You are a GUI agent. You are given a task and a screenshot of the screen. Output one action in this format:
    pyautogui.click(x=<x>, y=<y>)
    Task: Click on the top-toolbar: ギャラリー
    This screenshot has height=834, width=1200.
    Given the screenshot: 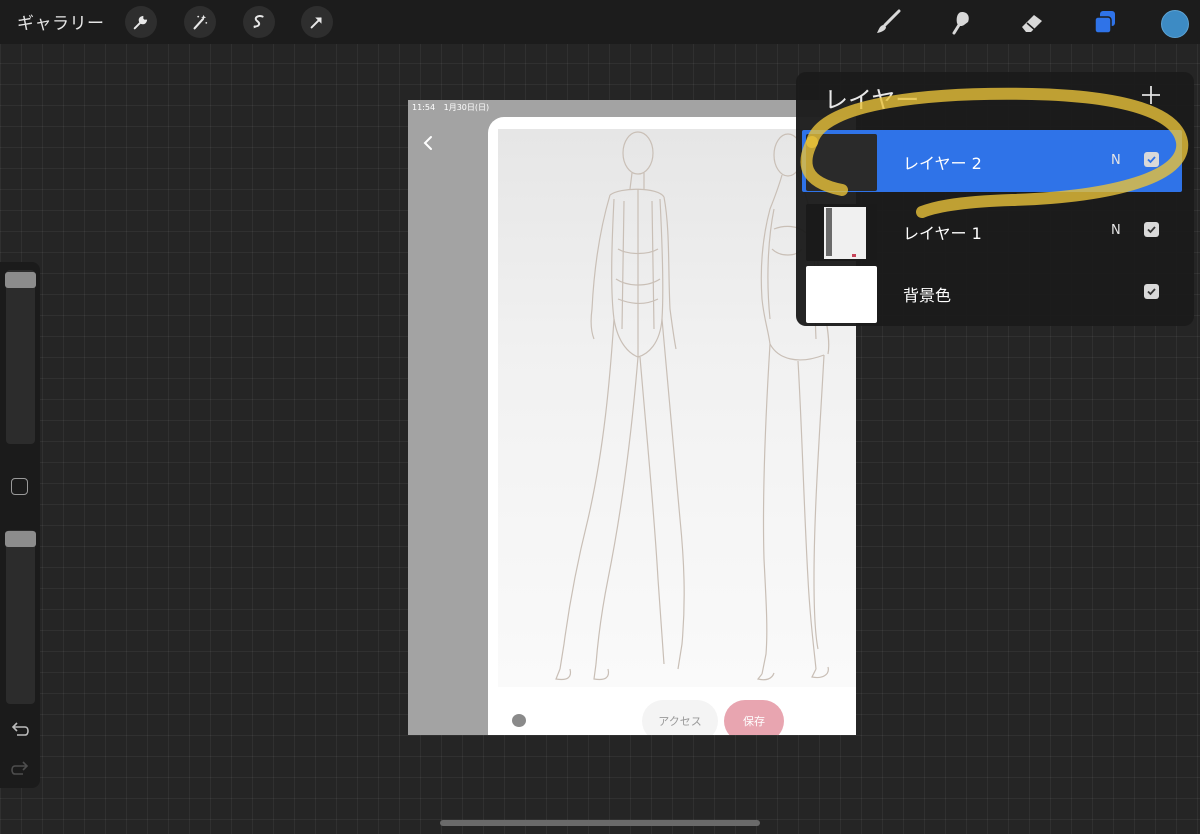 What is the action you would take?
    pyautogui.click(x=600, y=22)
    